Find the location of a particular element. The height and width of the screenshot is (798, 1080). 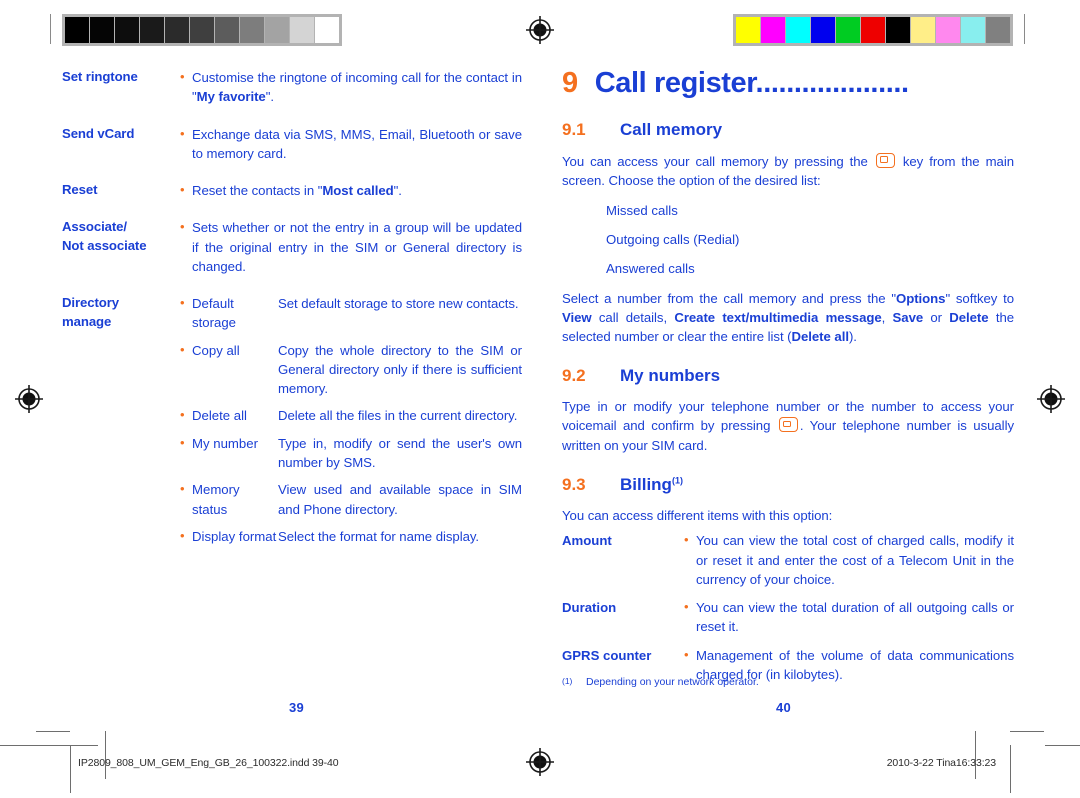

option-term-line: manage is located at coordinates (87, 321).